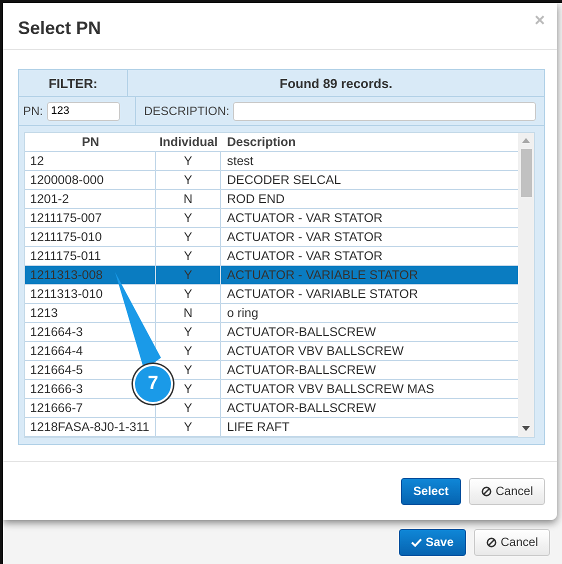 The width and height of the screenshot is (562, 564). What do you see at coordinates (243, 313) in the screenshot?
I see `table-cell-text: o ring` at bounding box center [243, 313].